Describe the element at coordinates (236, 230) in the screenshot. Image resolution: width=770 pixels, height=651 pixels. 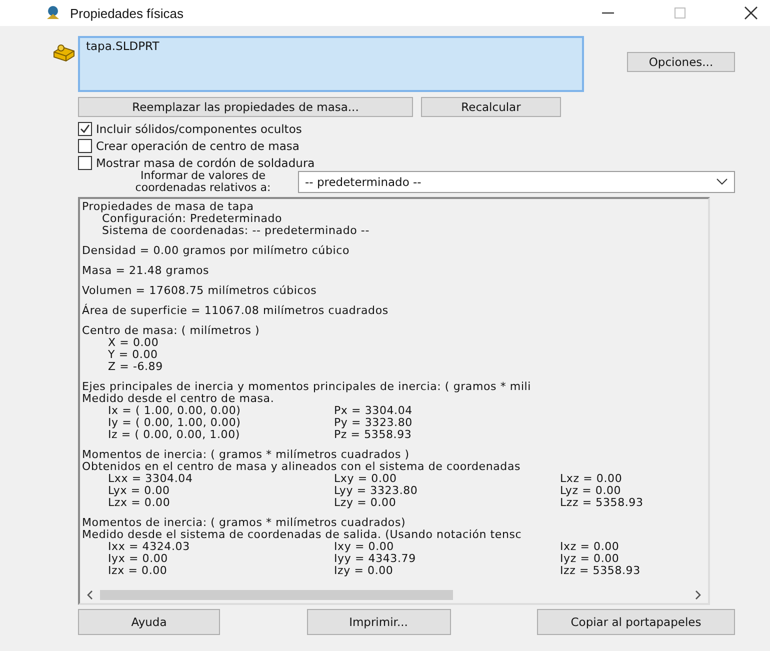
I see `report-line: Sistema de coordenadas: -- predeterminado --` at that location.